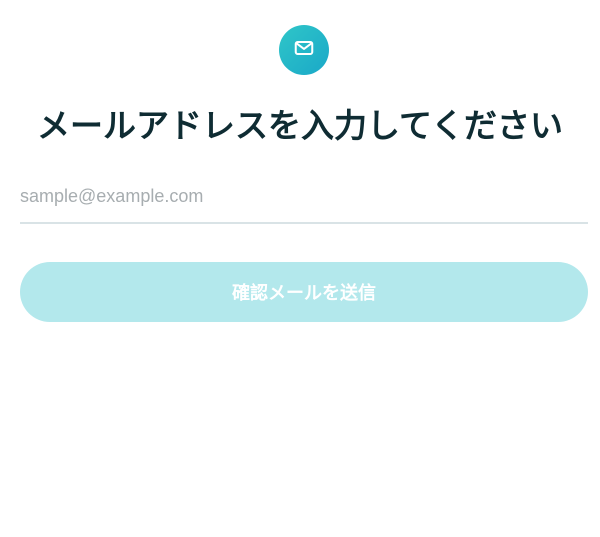 The width and height of the screenshot is (600, 537). Describe the element at coordinates (304, 292) in the screenshot. I see `send-confirmation-email-button: 確認メールを送信` at that location.